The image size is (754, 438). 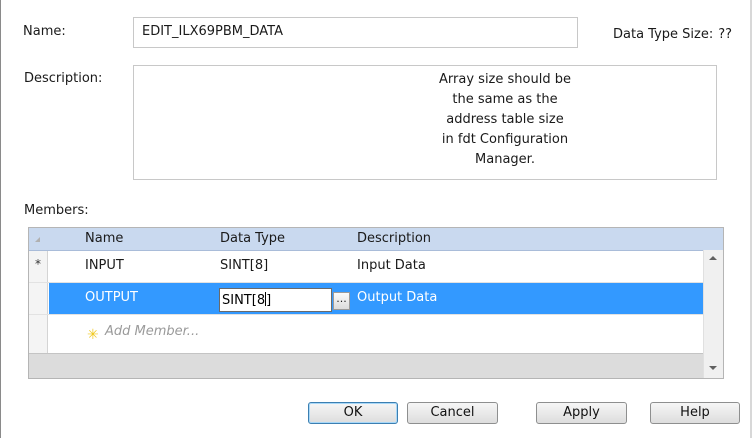 What do you see at coordinates (505, 159) in the screenshot?
I see `description-line: Manager.` at bounding box center [505, 159].